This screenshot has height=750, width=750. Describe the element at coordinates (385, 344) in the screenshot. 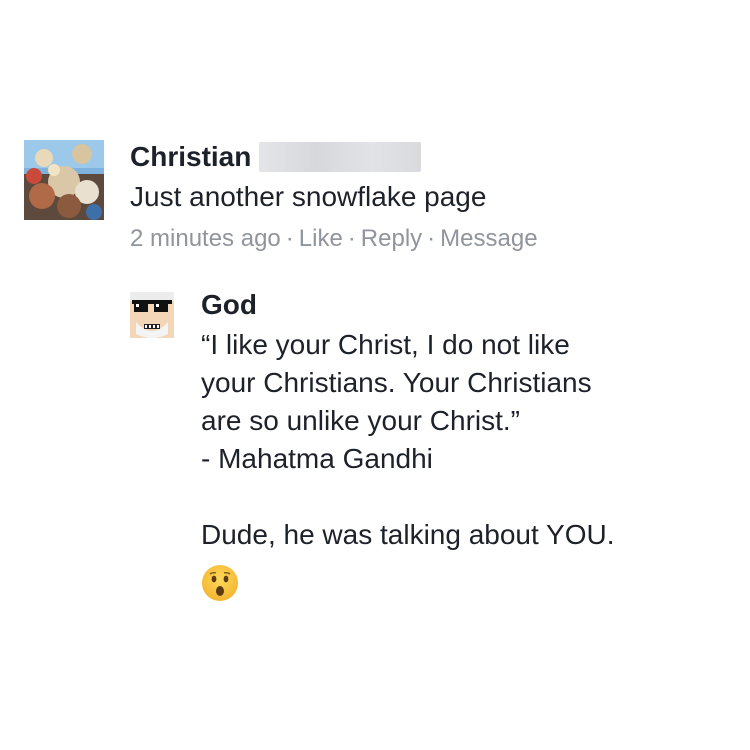

I see `quote-line: “I like your Christ, I do not like` at that location.